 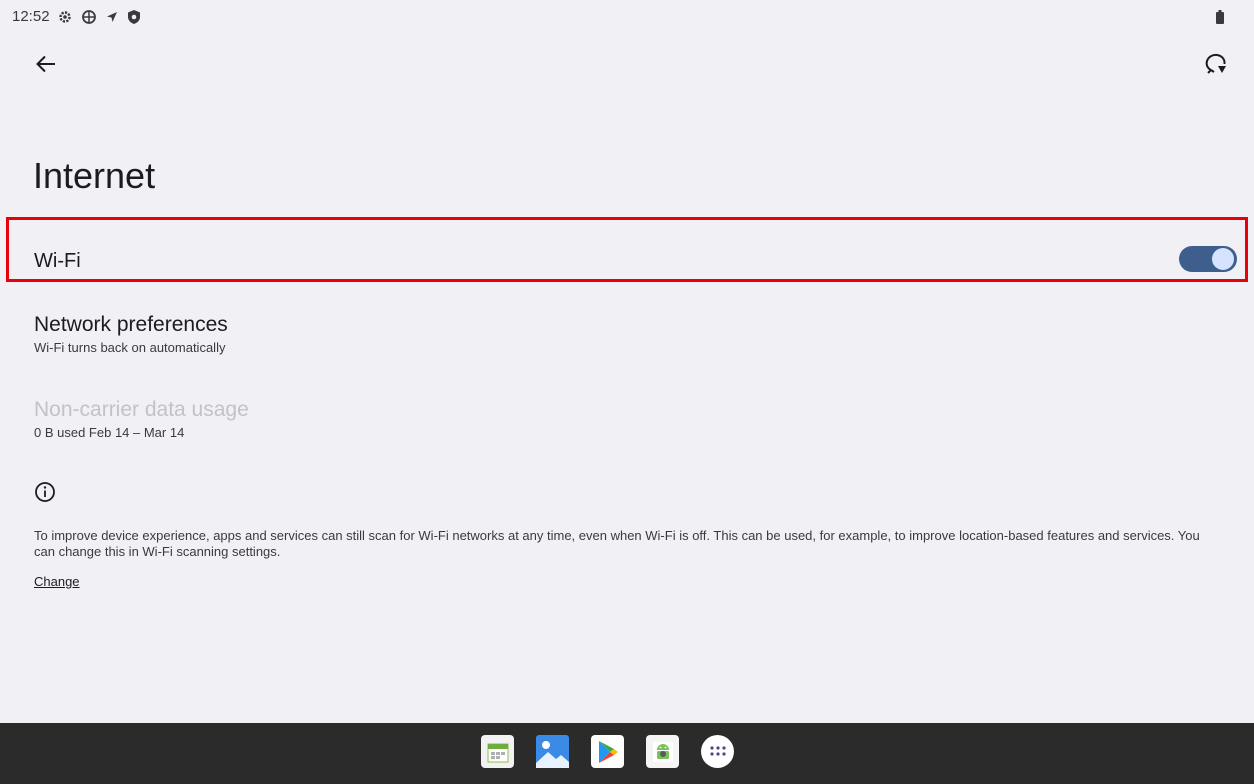 I want to click on help-feedback-button, so click(x=1216, y=66).